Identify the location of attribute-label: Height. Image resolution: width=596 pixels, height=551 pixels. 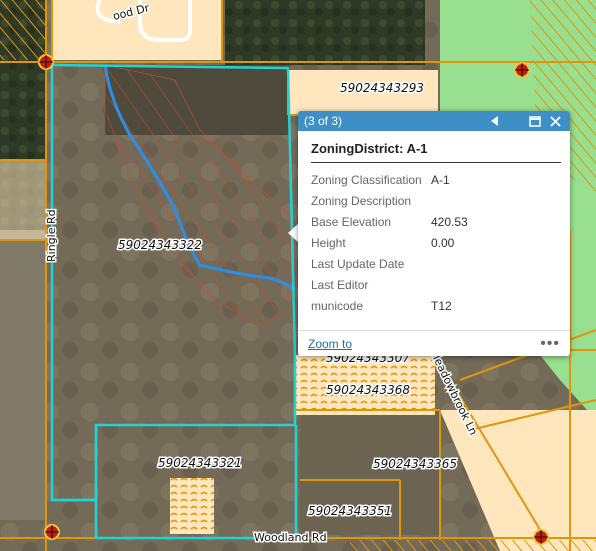
(328, 242).